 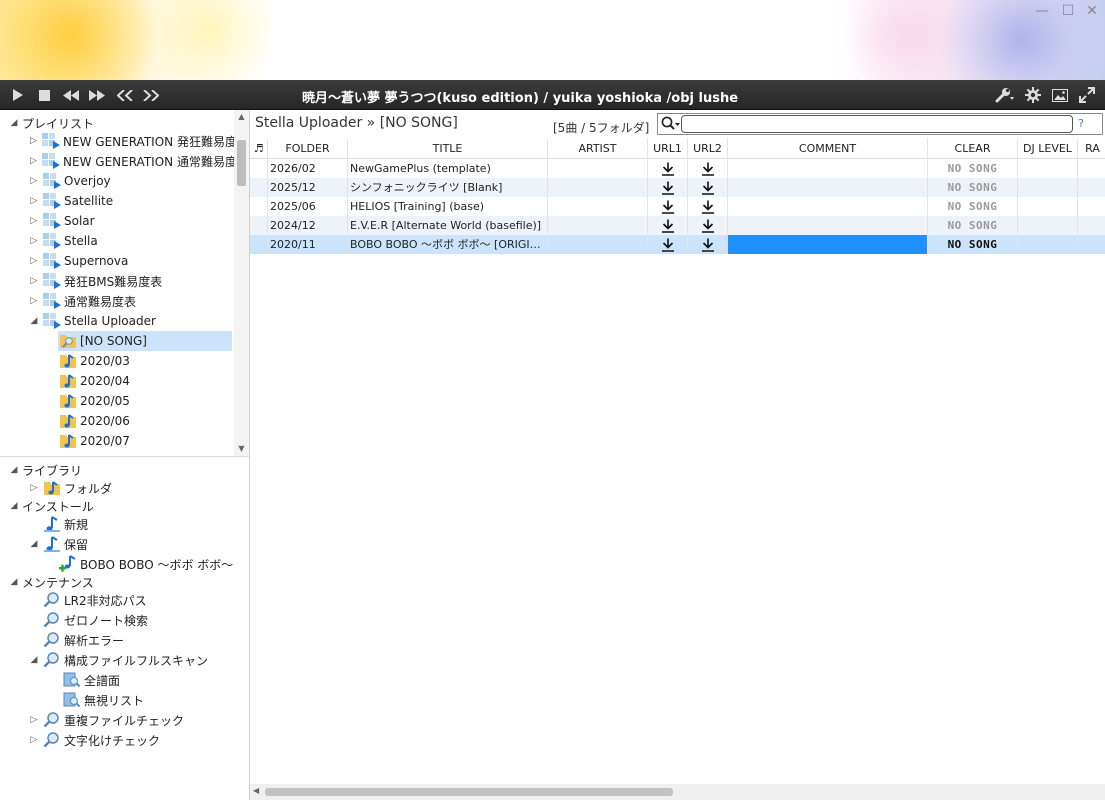 What do you see at coordinates (125, 95) in the screenshot?
I see `previous-icon` at bounding box center [125, 95].